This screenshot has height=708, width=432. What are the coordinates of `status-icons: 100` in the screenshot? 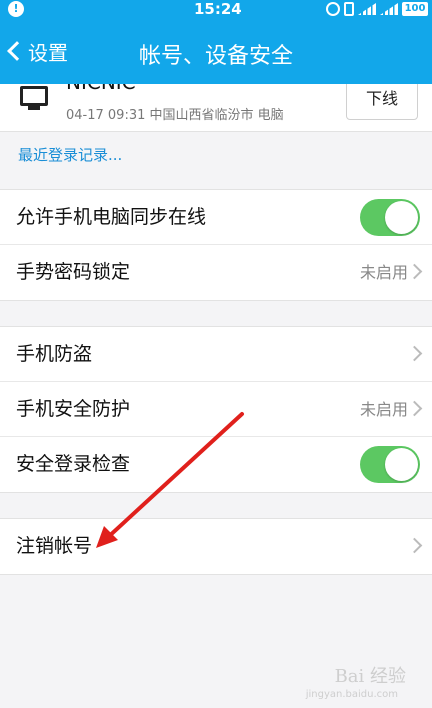 It's located at (377, 9).